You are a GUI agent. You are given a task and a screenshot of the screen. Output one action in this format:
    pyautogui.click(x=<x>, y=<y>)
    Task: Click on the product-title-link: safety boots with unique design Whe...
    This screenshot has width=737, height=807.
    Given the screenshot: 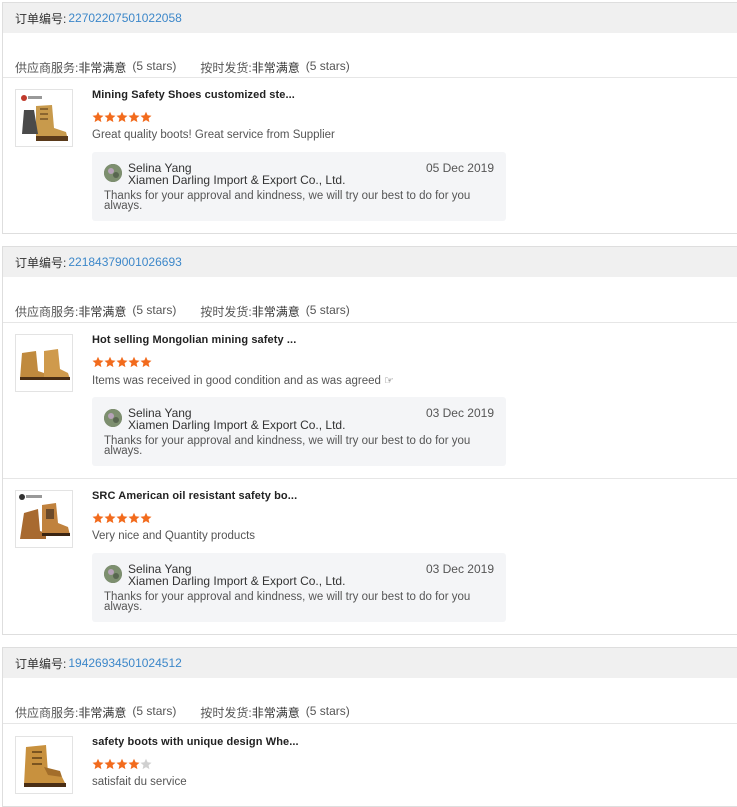 What is the action you would take?
    pyautogui.click(x=195, y=742)
    